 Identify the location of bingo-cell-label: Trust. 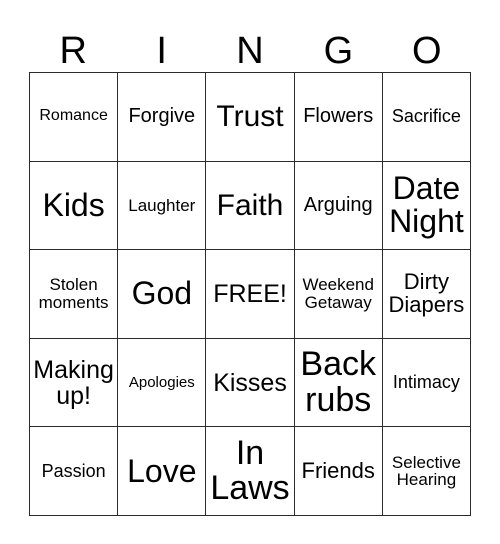
(250, 117).